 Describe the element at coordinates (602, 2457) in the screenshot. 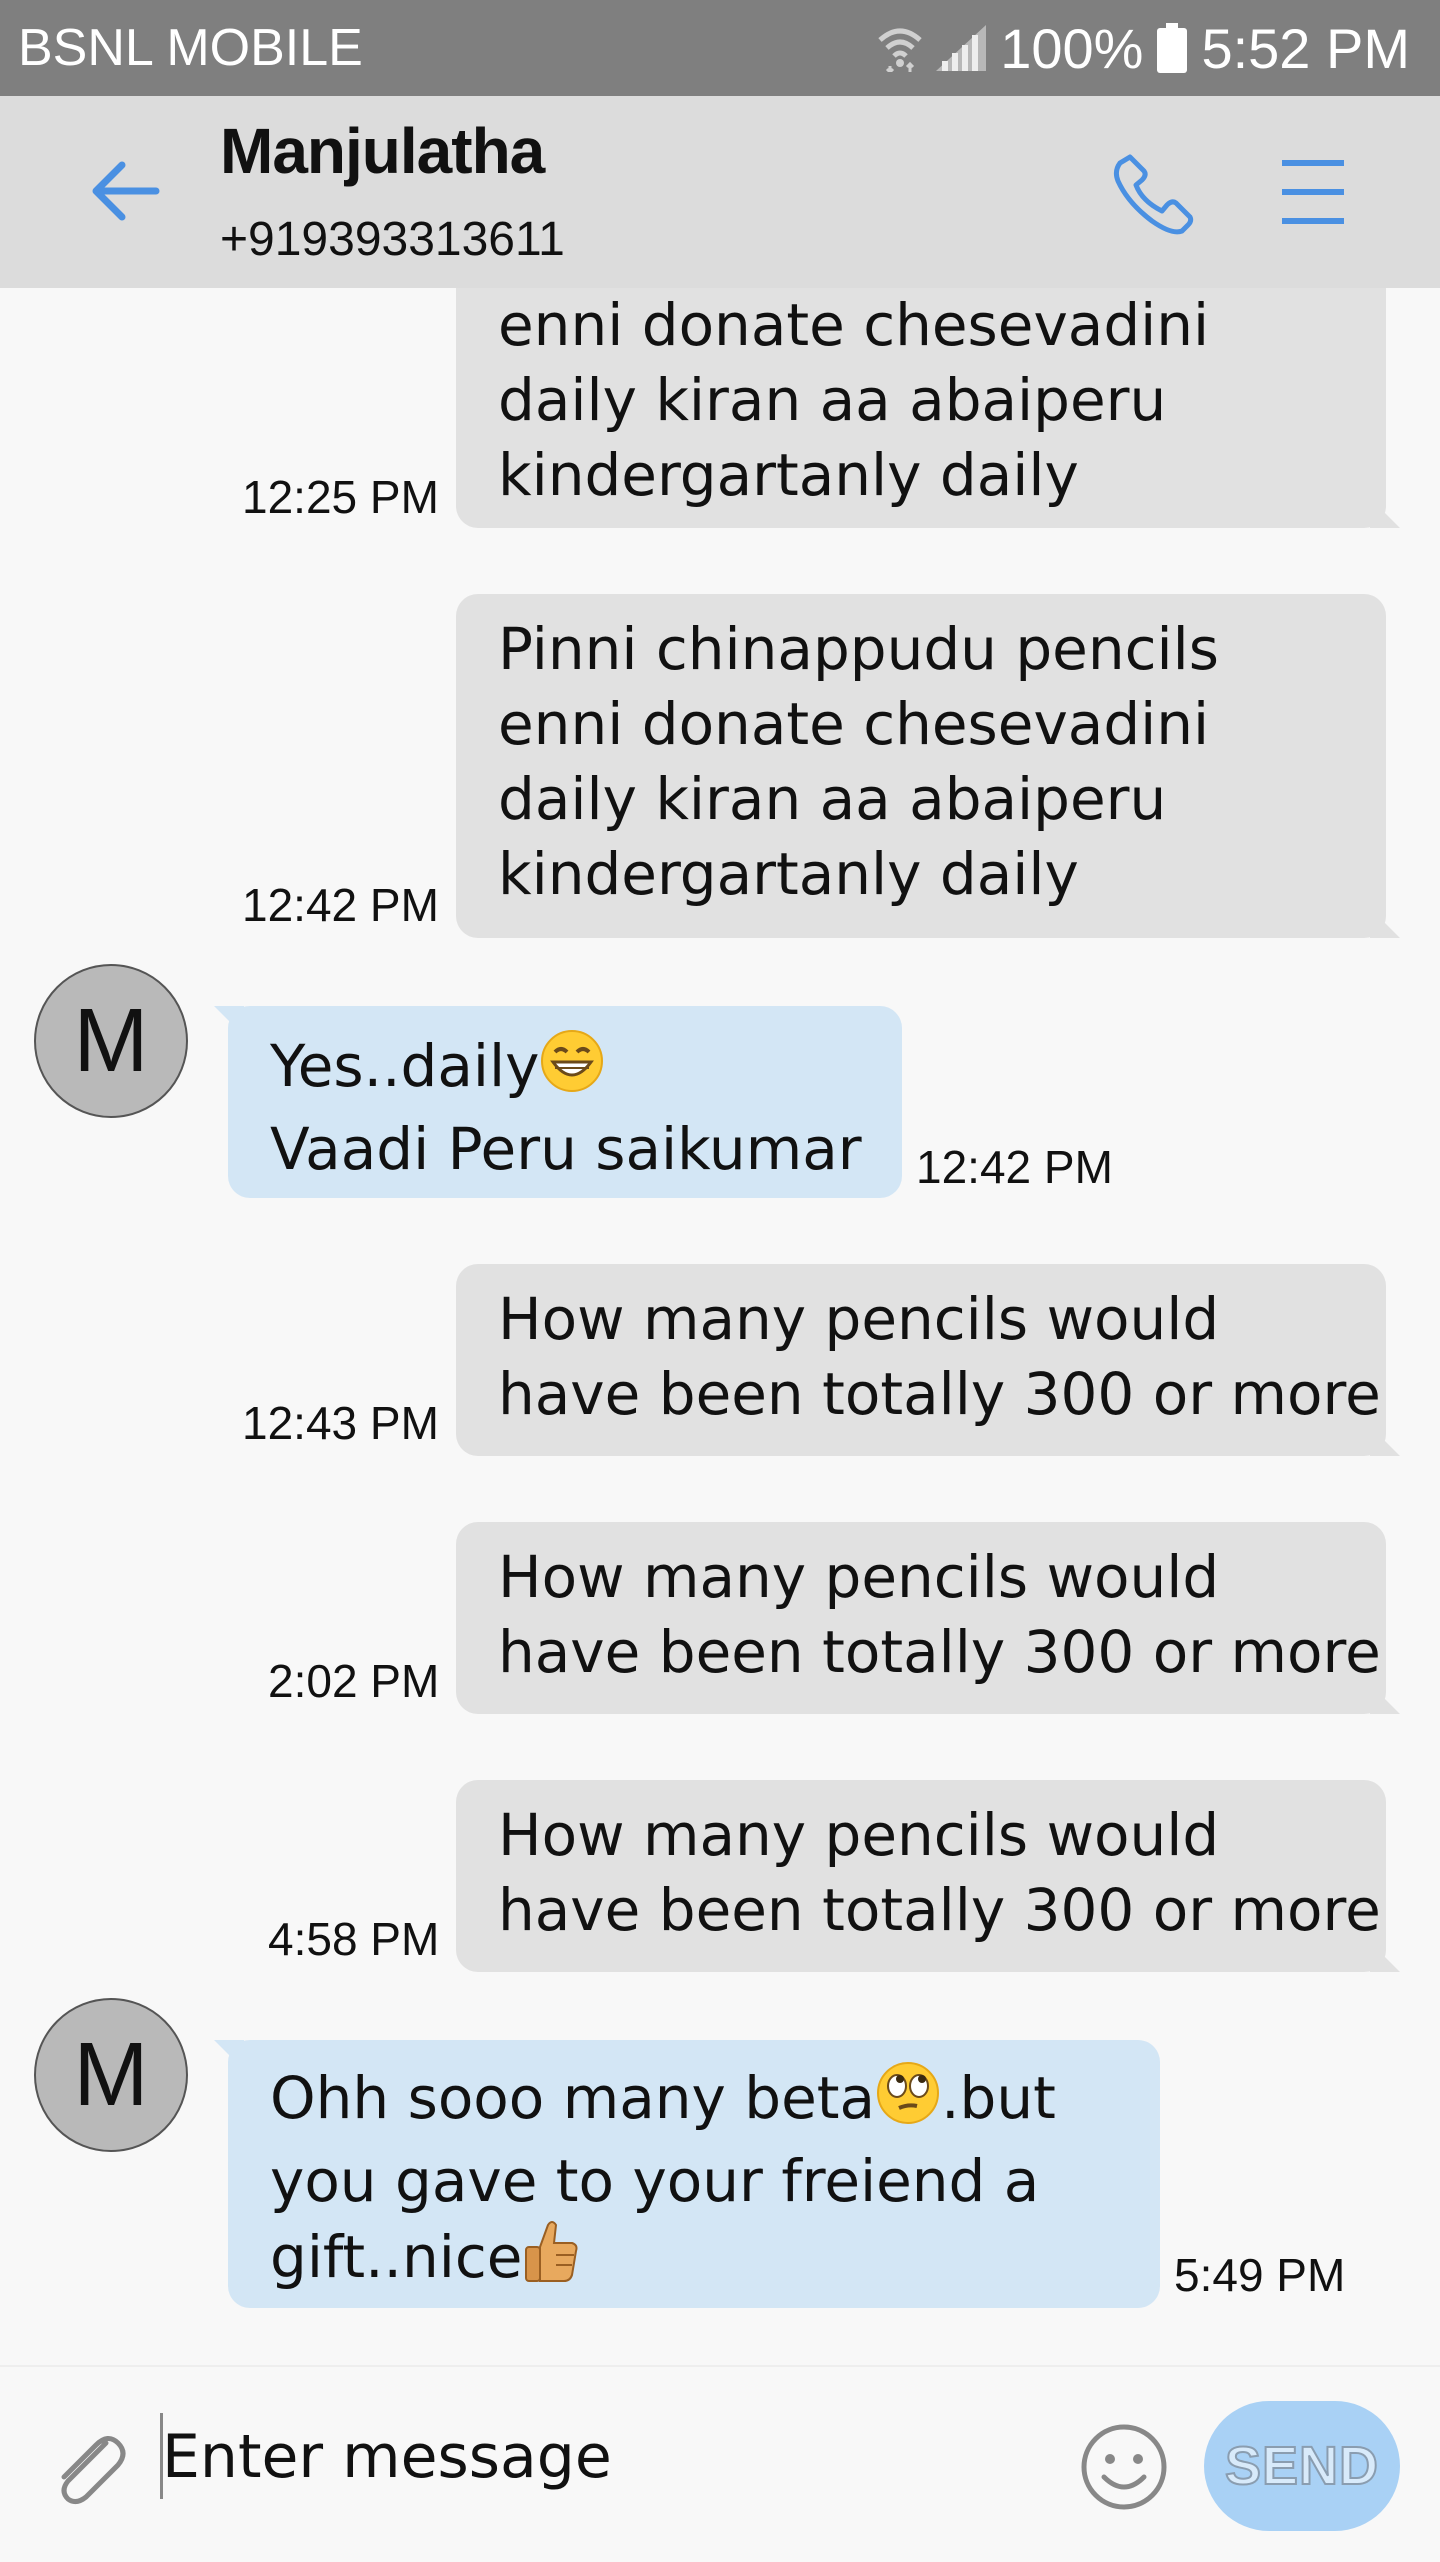

I see `message-input` at that location.